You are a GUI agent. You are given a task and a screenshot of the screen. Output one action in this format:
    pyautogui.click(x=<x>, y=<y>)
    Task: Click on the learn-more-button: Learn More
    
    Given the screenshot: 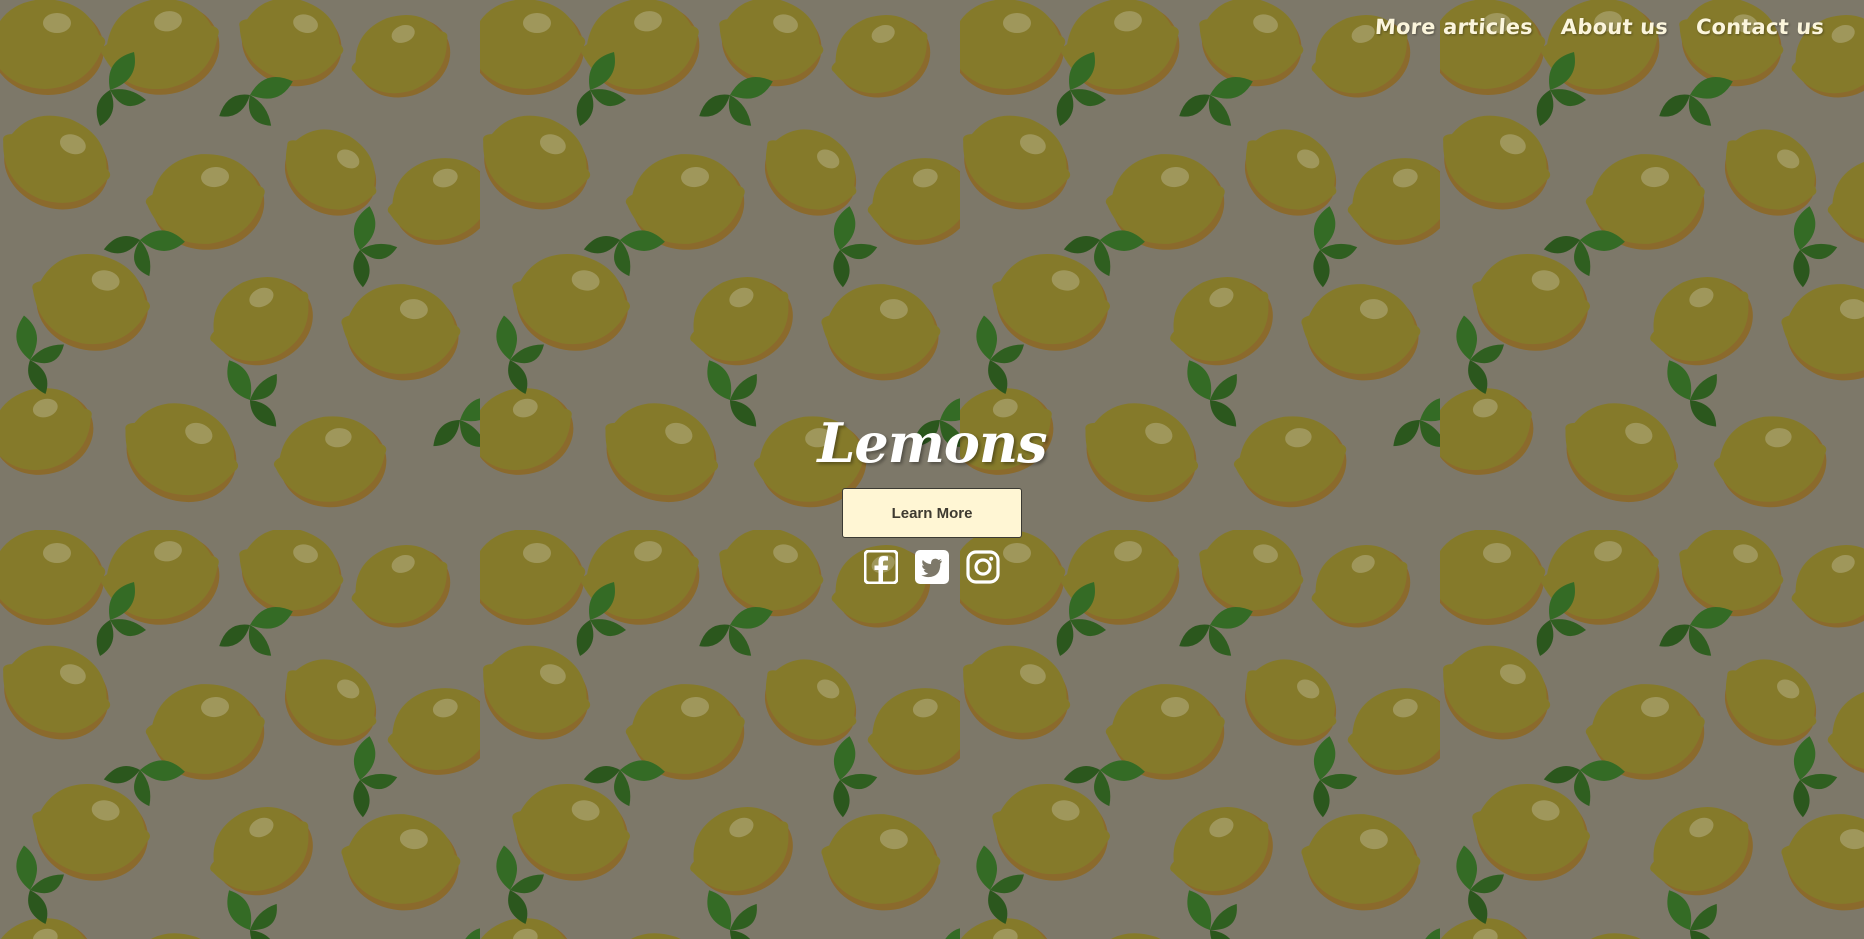 What is the action you would take?
    pyautogui.click(x=932, y=513)
    